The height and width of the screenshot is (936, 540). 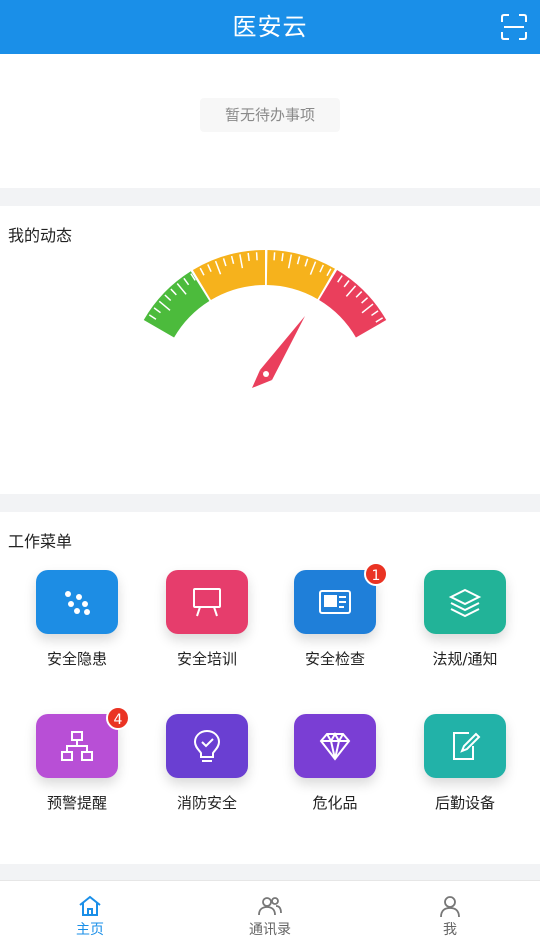 What do you see at coordinates (334, 659) in the screenshot?
I see `inspection-label: 安全检查` at bounding box center [334, 659].